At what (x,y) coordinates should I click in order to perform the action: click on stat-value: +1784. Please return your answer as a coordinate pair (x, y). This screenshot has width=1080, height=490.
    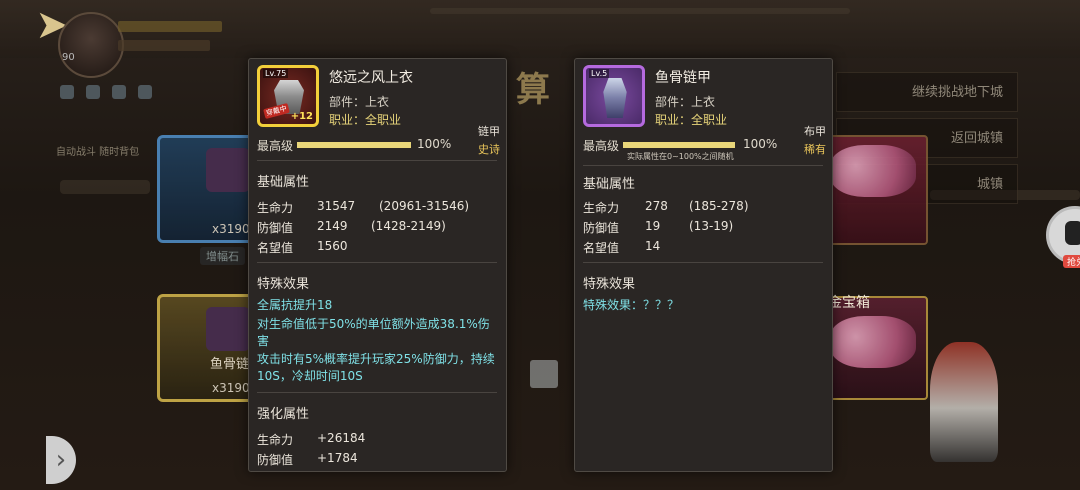
    Looking at the image, I should click on (337, 458).